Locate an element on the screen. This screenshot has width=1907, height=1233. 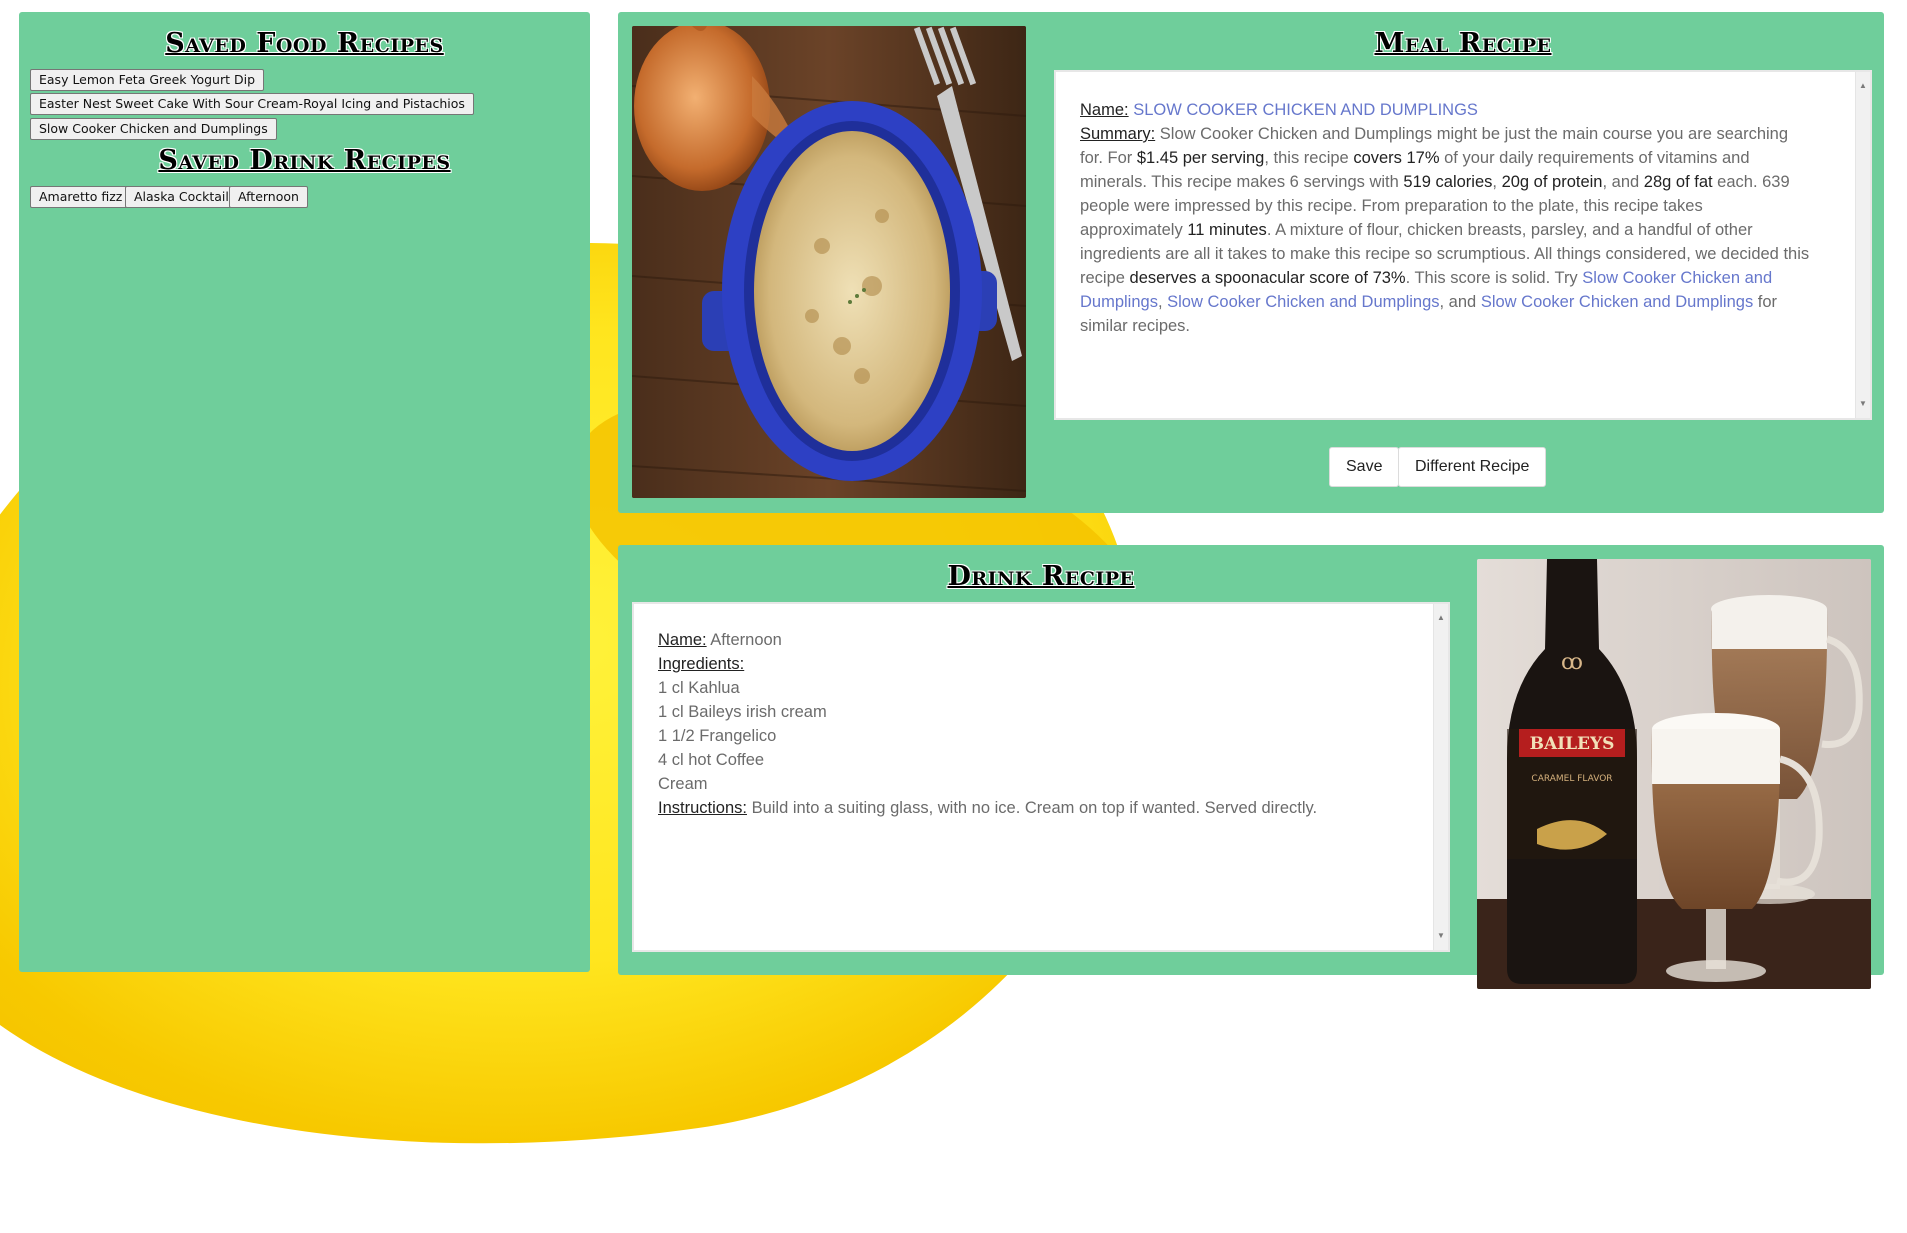
instructions-label: Instructions: is located at coordinates (702, 808).